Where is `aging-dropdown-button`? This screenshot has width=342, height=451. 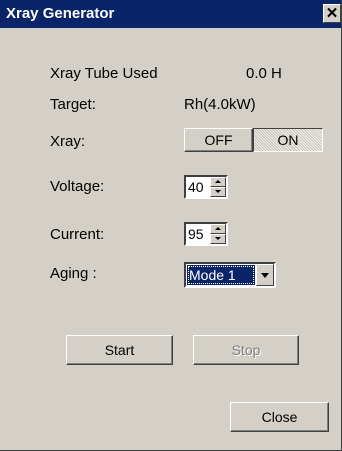 aging-dropdown-button is located at coordinates (265, 275).